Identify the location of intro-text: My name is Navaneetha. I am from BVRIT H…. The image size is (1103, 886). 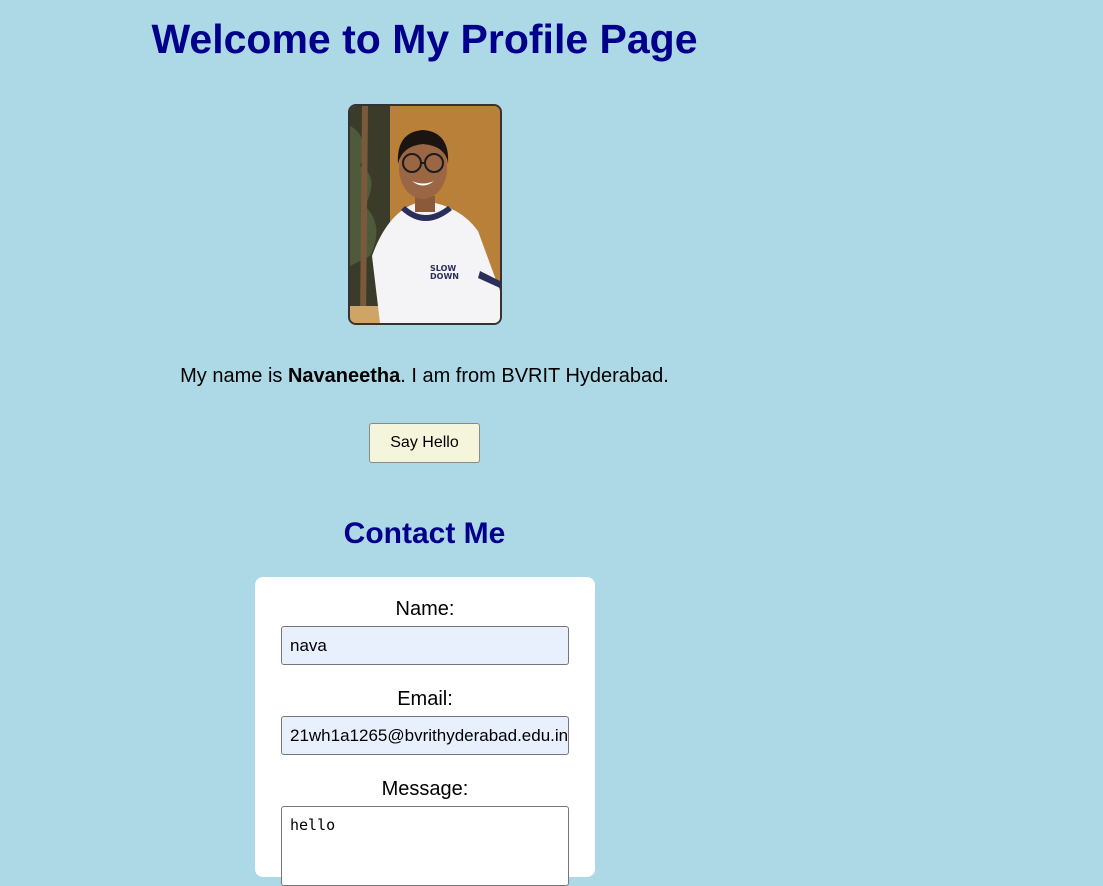
(424, 376).